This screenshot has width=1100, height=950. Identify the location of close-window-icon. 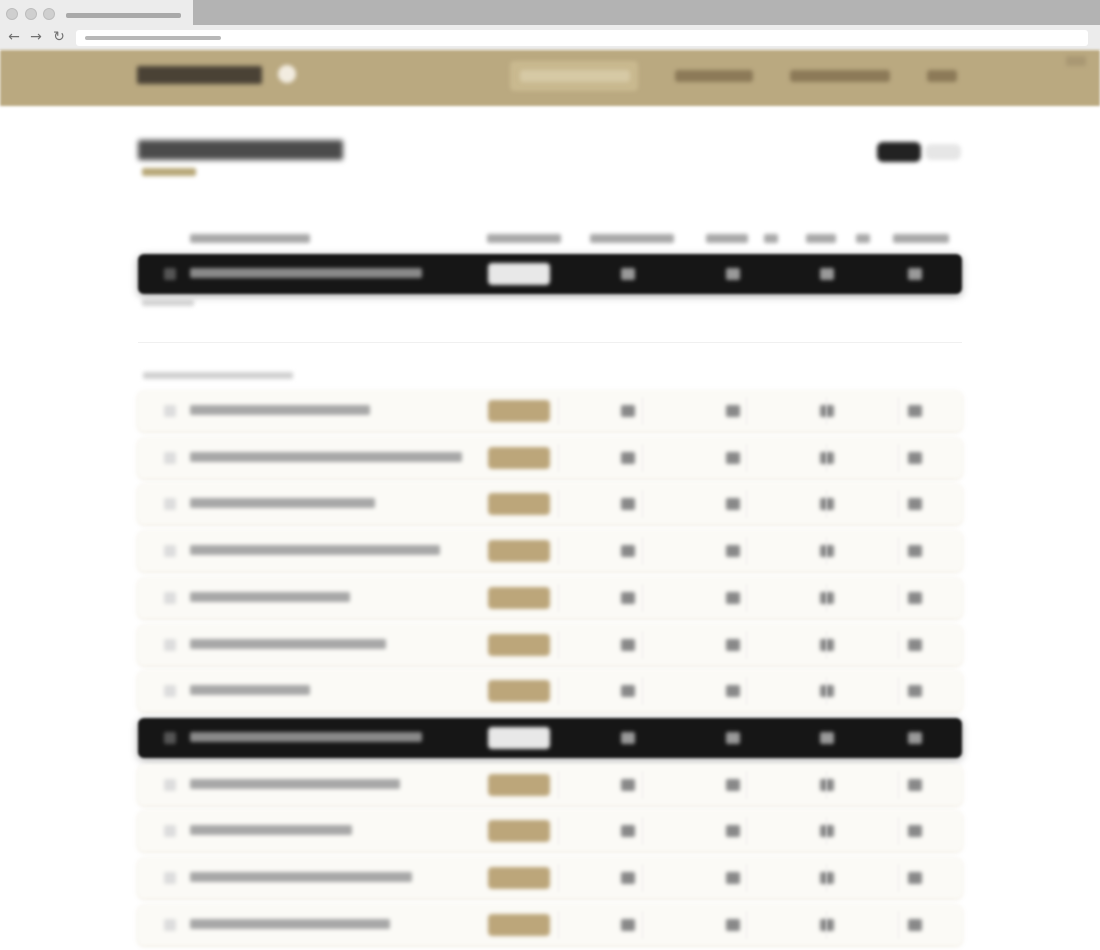
(12, 14).